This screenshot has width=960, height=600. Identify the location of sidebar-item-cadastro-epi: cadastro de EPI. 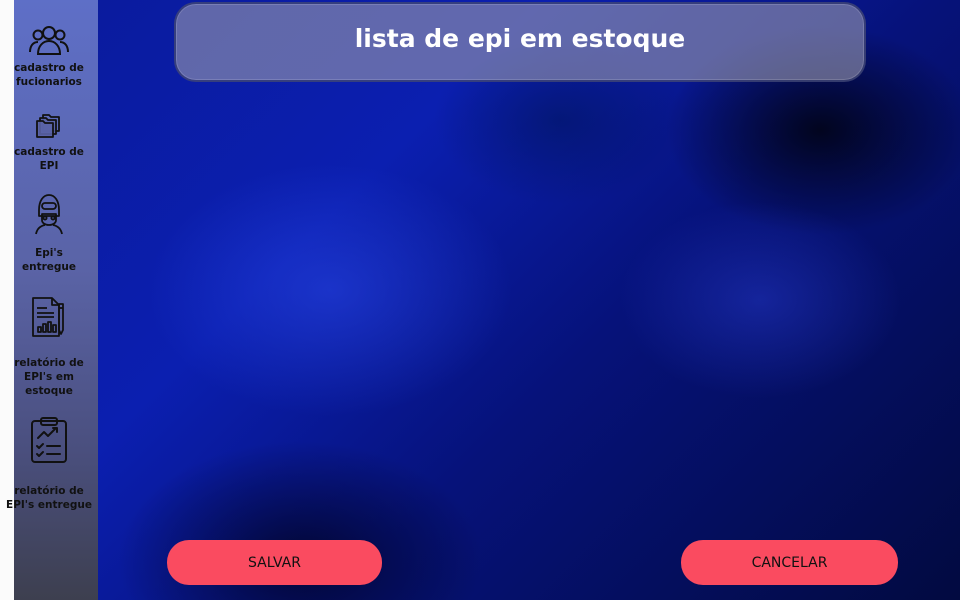
(49, 141).